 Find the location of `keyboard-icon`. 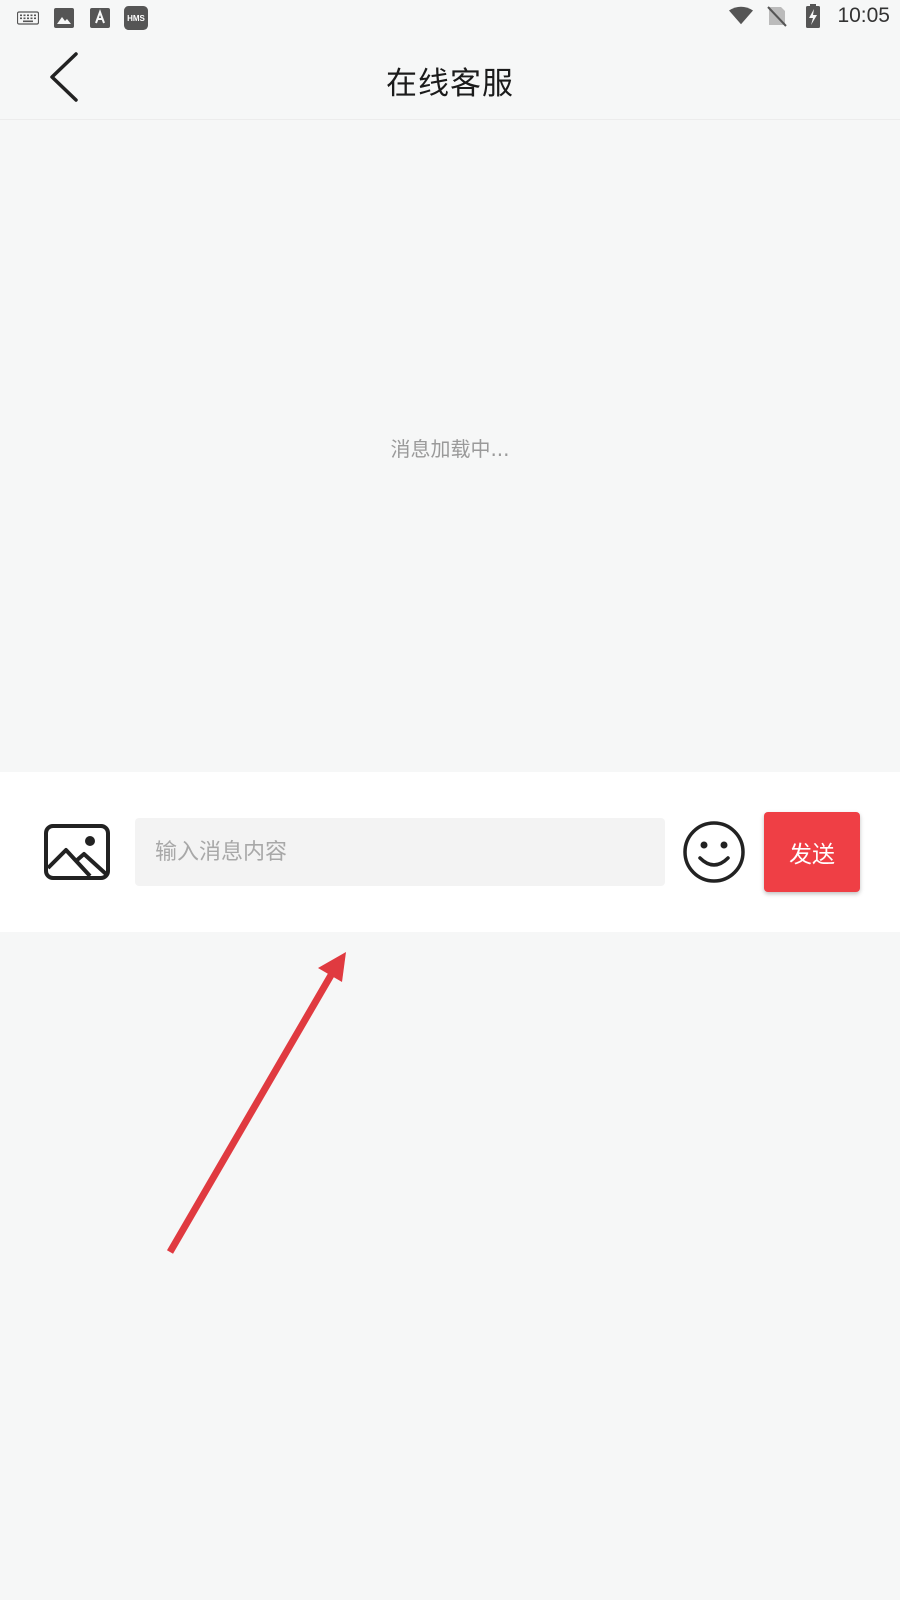

keyboard-icon is located at coordinates (28, 18).